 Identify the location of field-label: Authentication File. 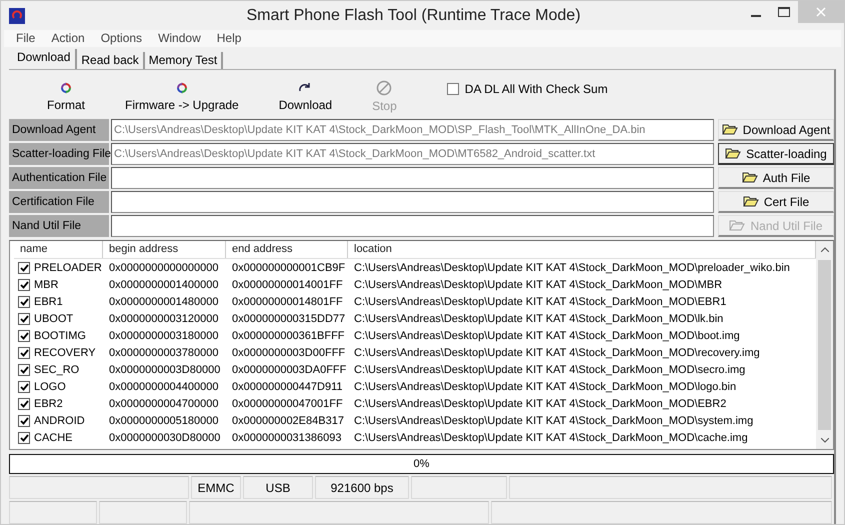
(59, 178).